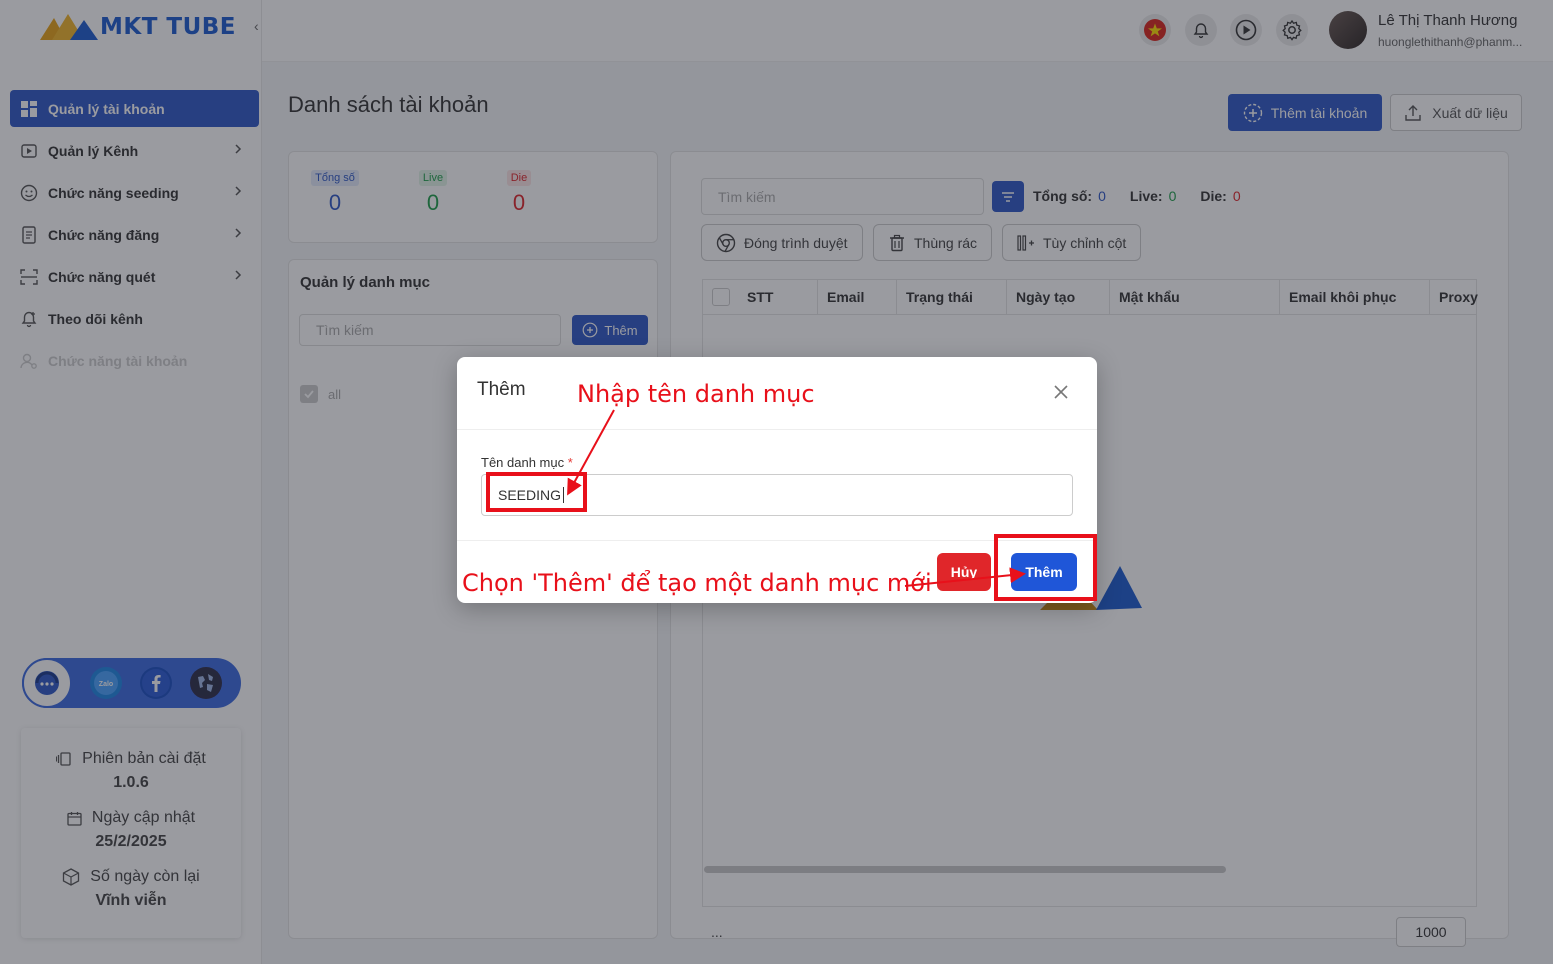  Describe the element at coordinates (965, 577) in the screenshot. I see `arrow-to-submit` at that location.